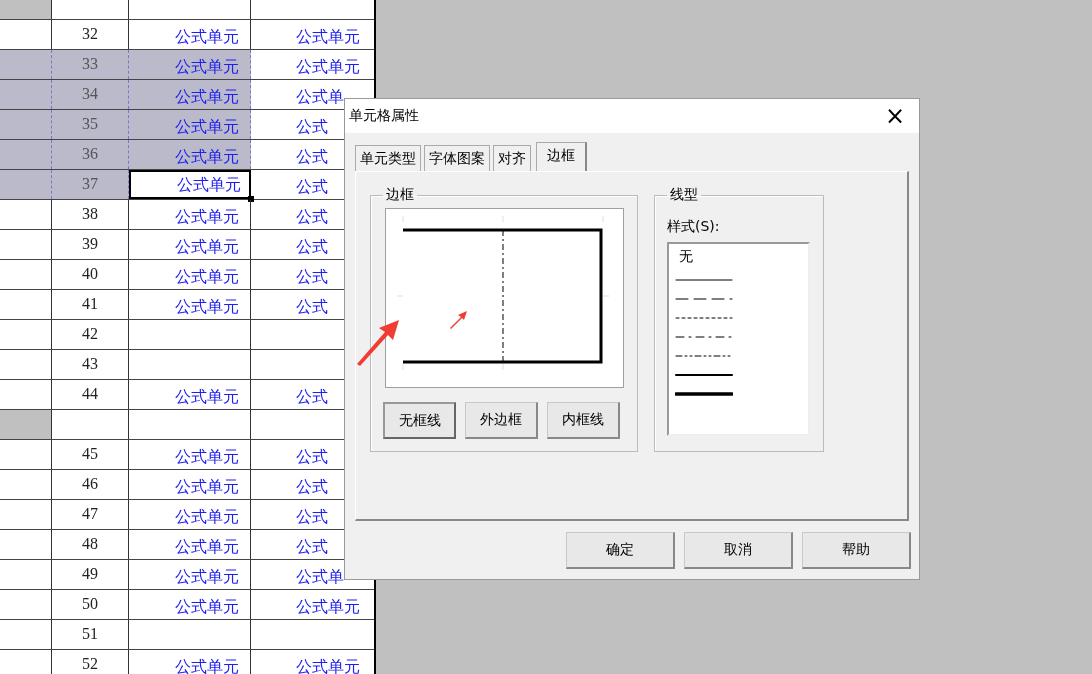 This screenshot has height=674, width=1092. I want to click on row-number: 41, so click(90, 304).